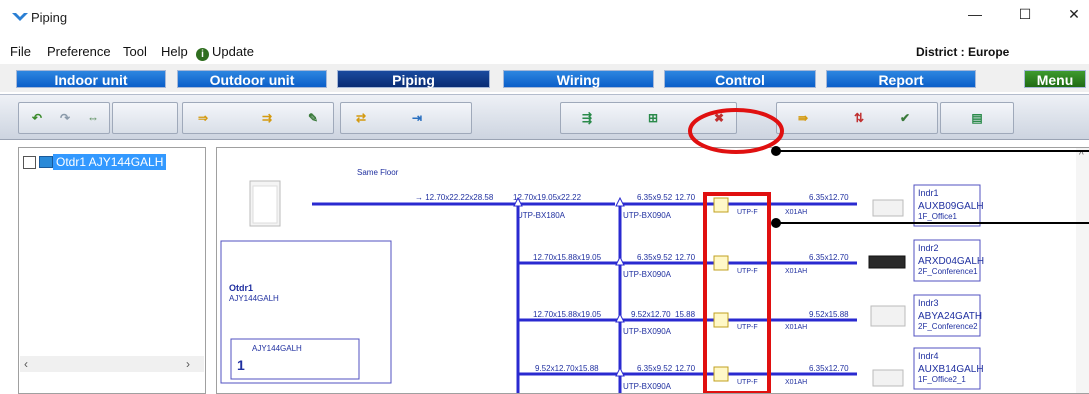  What do you see at coordinates (736, 131) in the screenshot?
I see `highlight-ellipse` at bounding box center [736, 131].